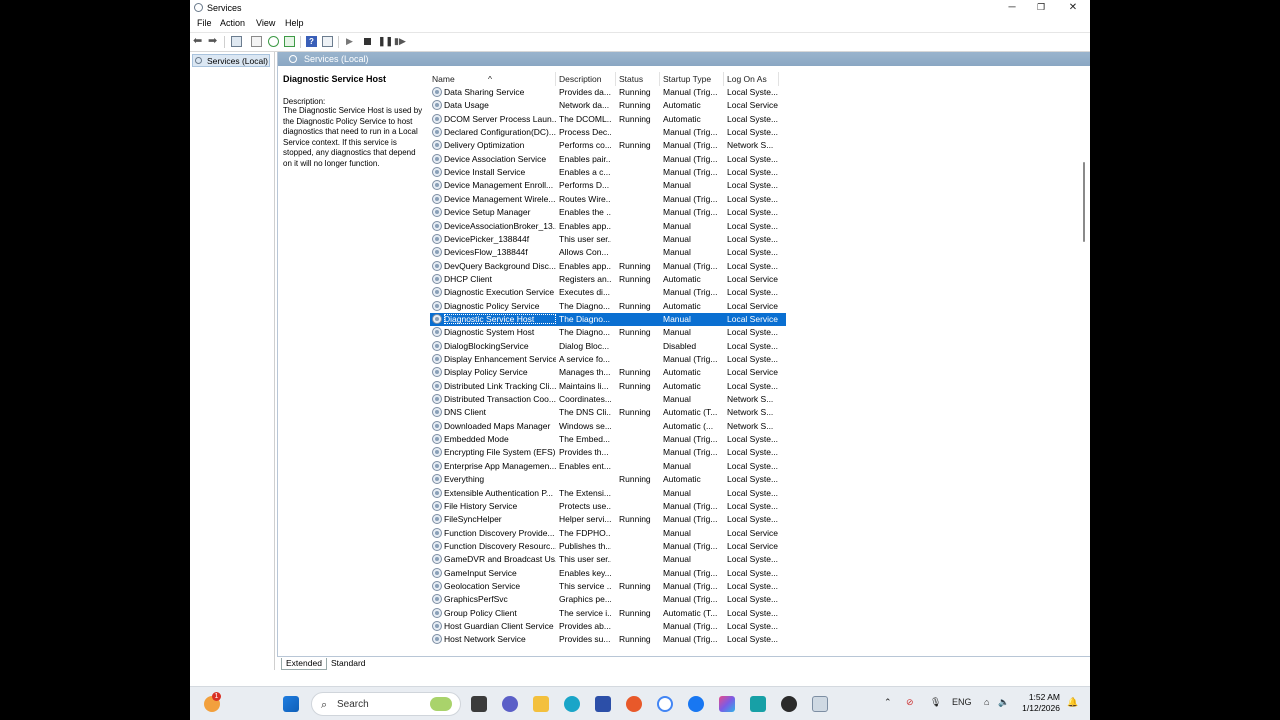 This screenshot has width=1280, height=720. Describe the element at coordinates (198, 41) in the screenshot. I see `back-arrow-icon: ⬅` at that location.